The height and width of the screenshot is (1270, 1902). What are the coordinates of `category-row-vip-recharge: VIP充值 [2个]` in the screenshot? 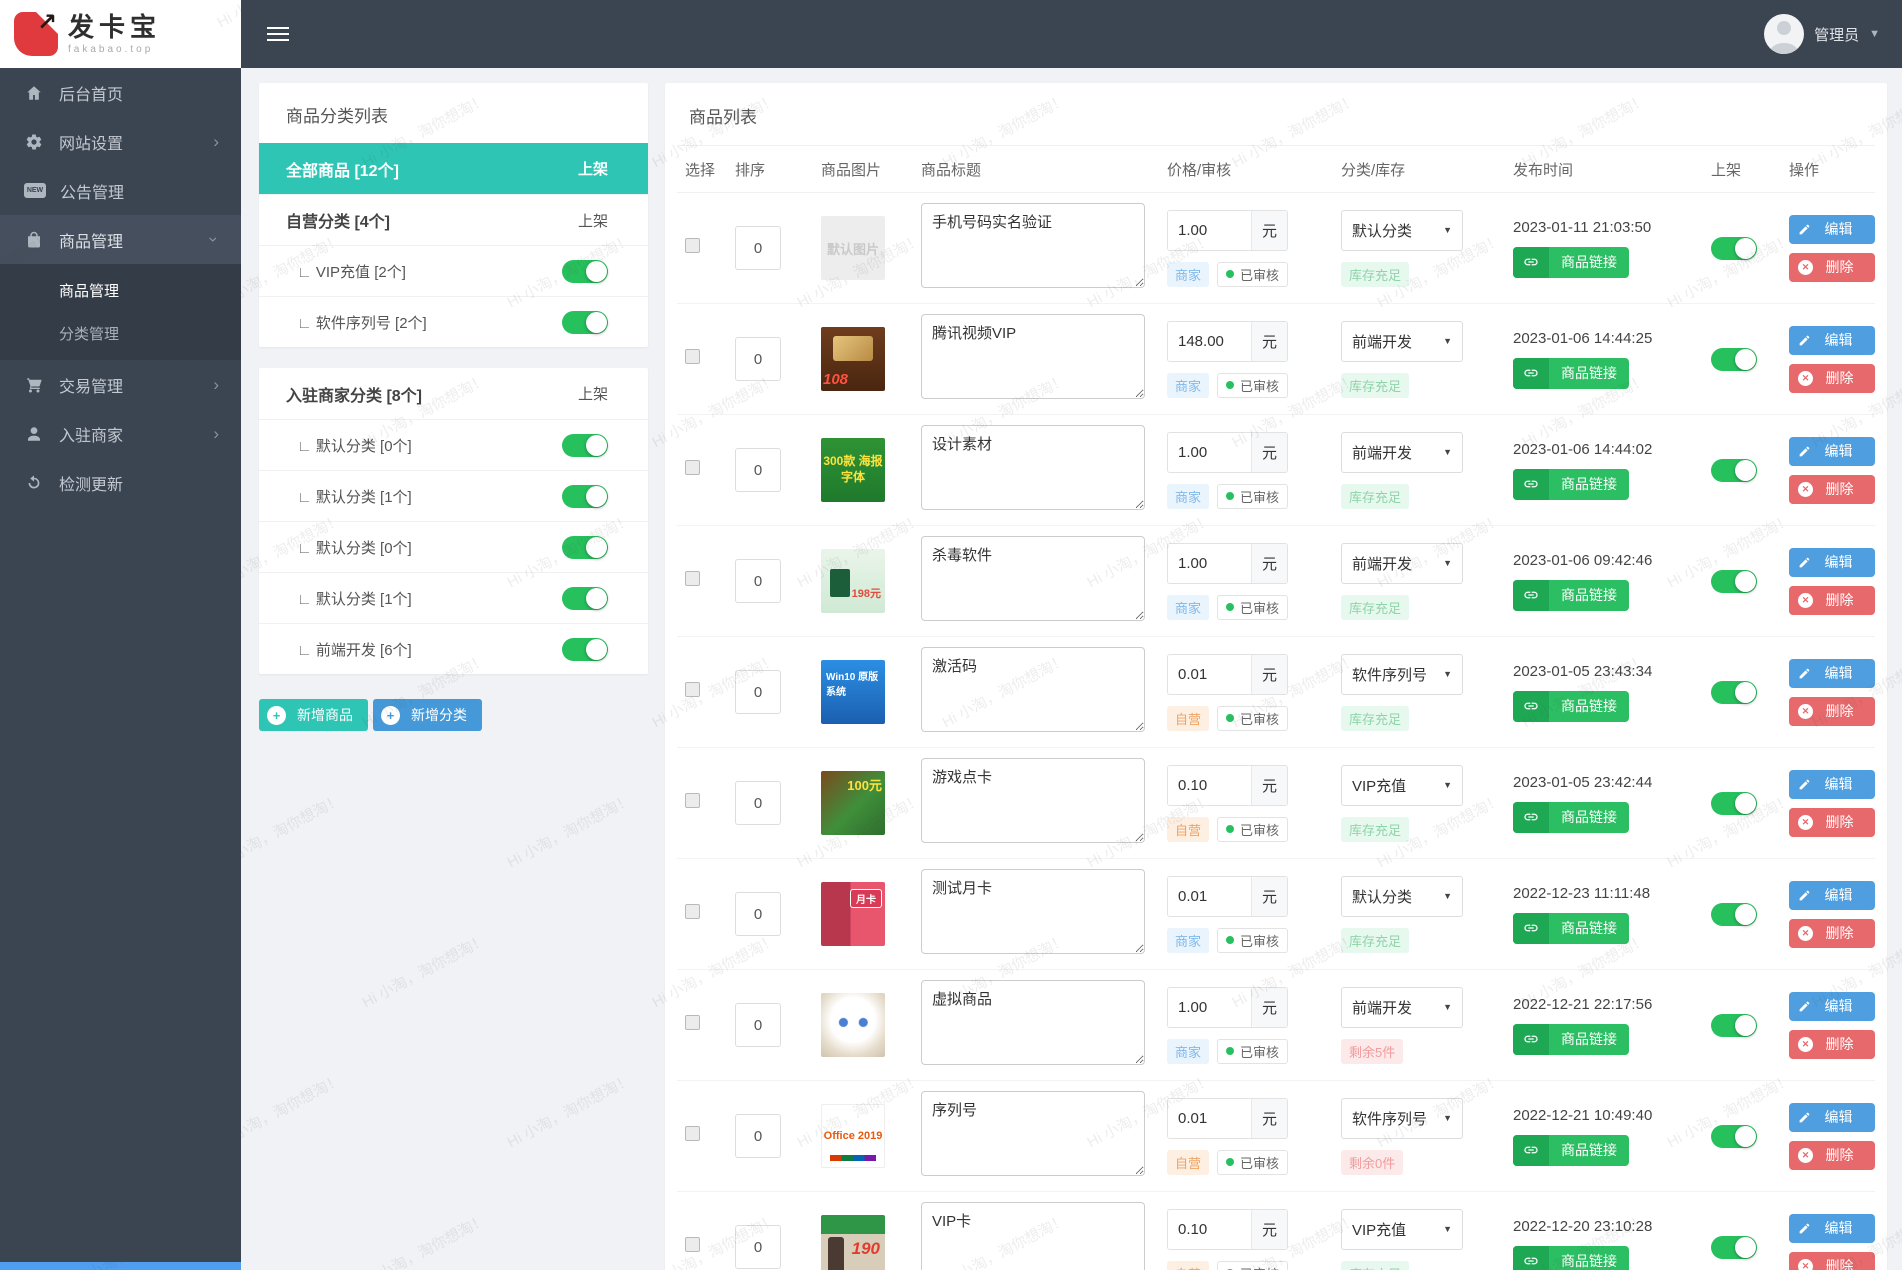 It's located at (453, 270).